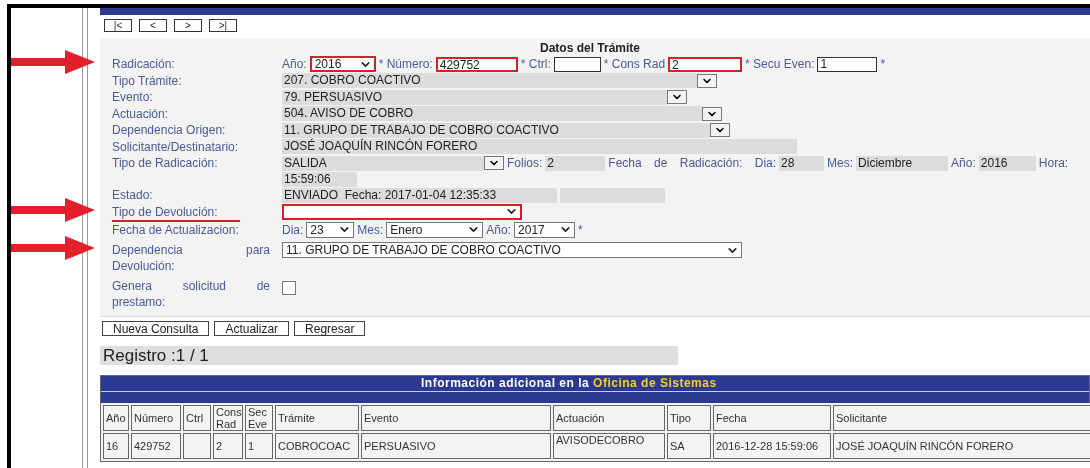 Image resolution: width=1090 pixels, height=468 pixels. I want to click on readonly-field: 2, so click(575, 163).